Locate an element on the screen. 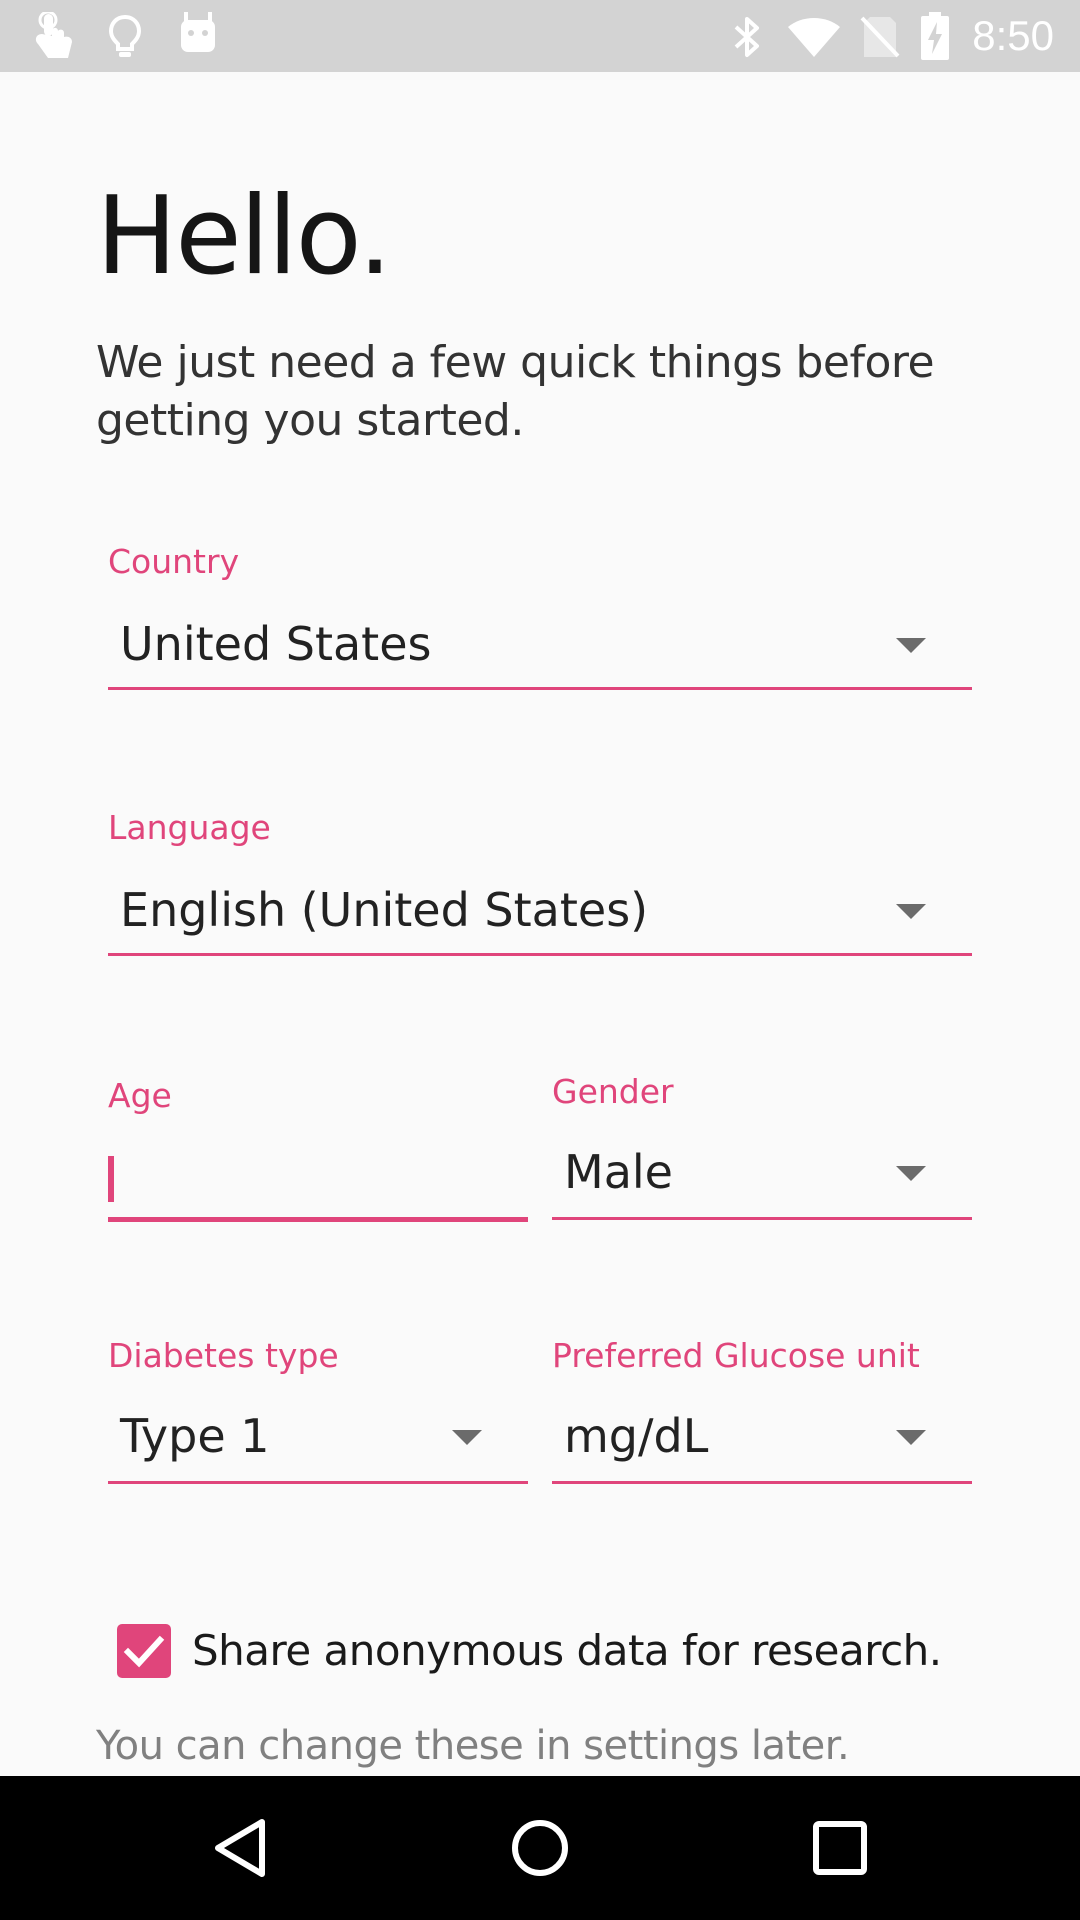  settings-hint: You can change these in settings later. is located at coordinates (473, 1746).